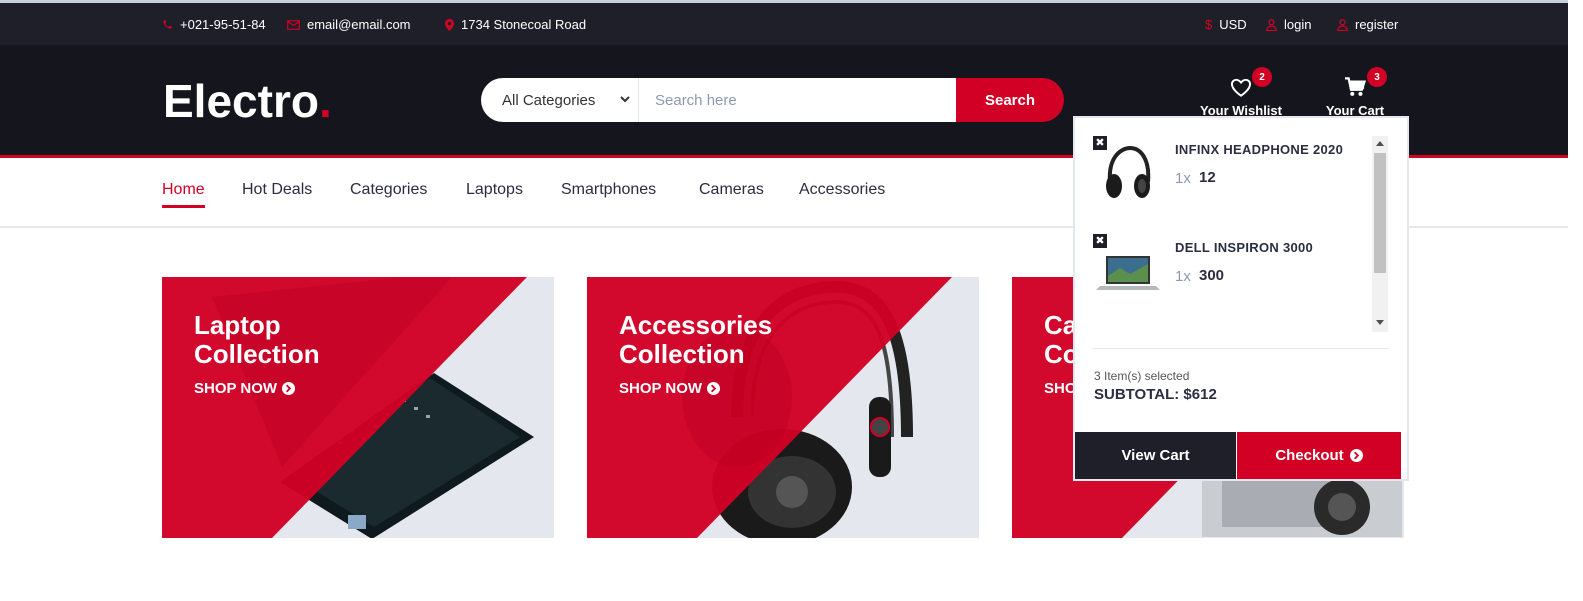  Describe the element at coordinates (494, 193) in the screenshot. I see `nav-item-laptops: Laptops` at that location.